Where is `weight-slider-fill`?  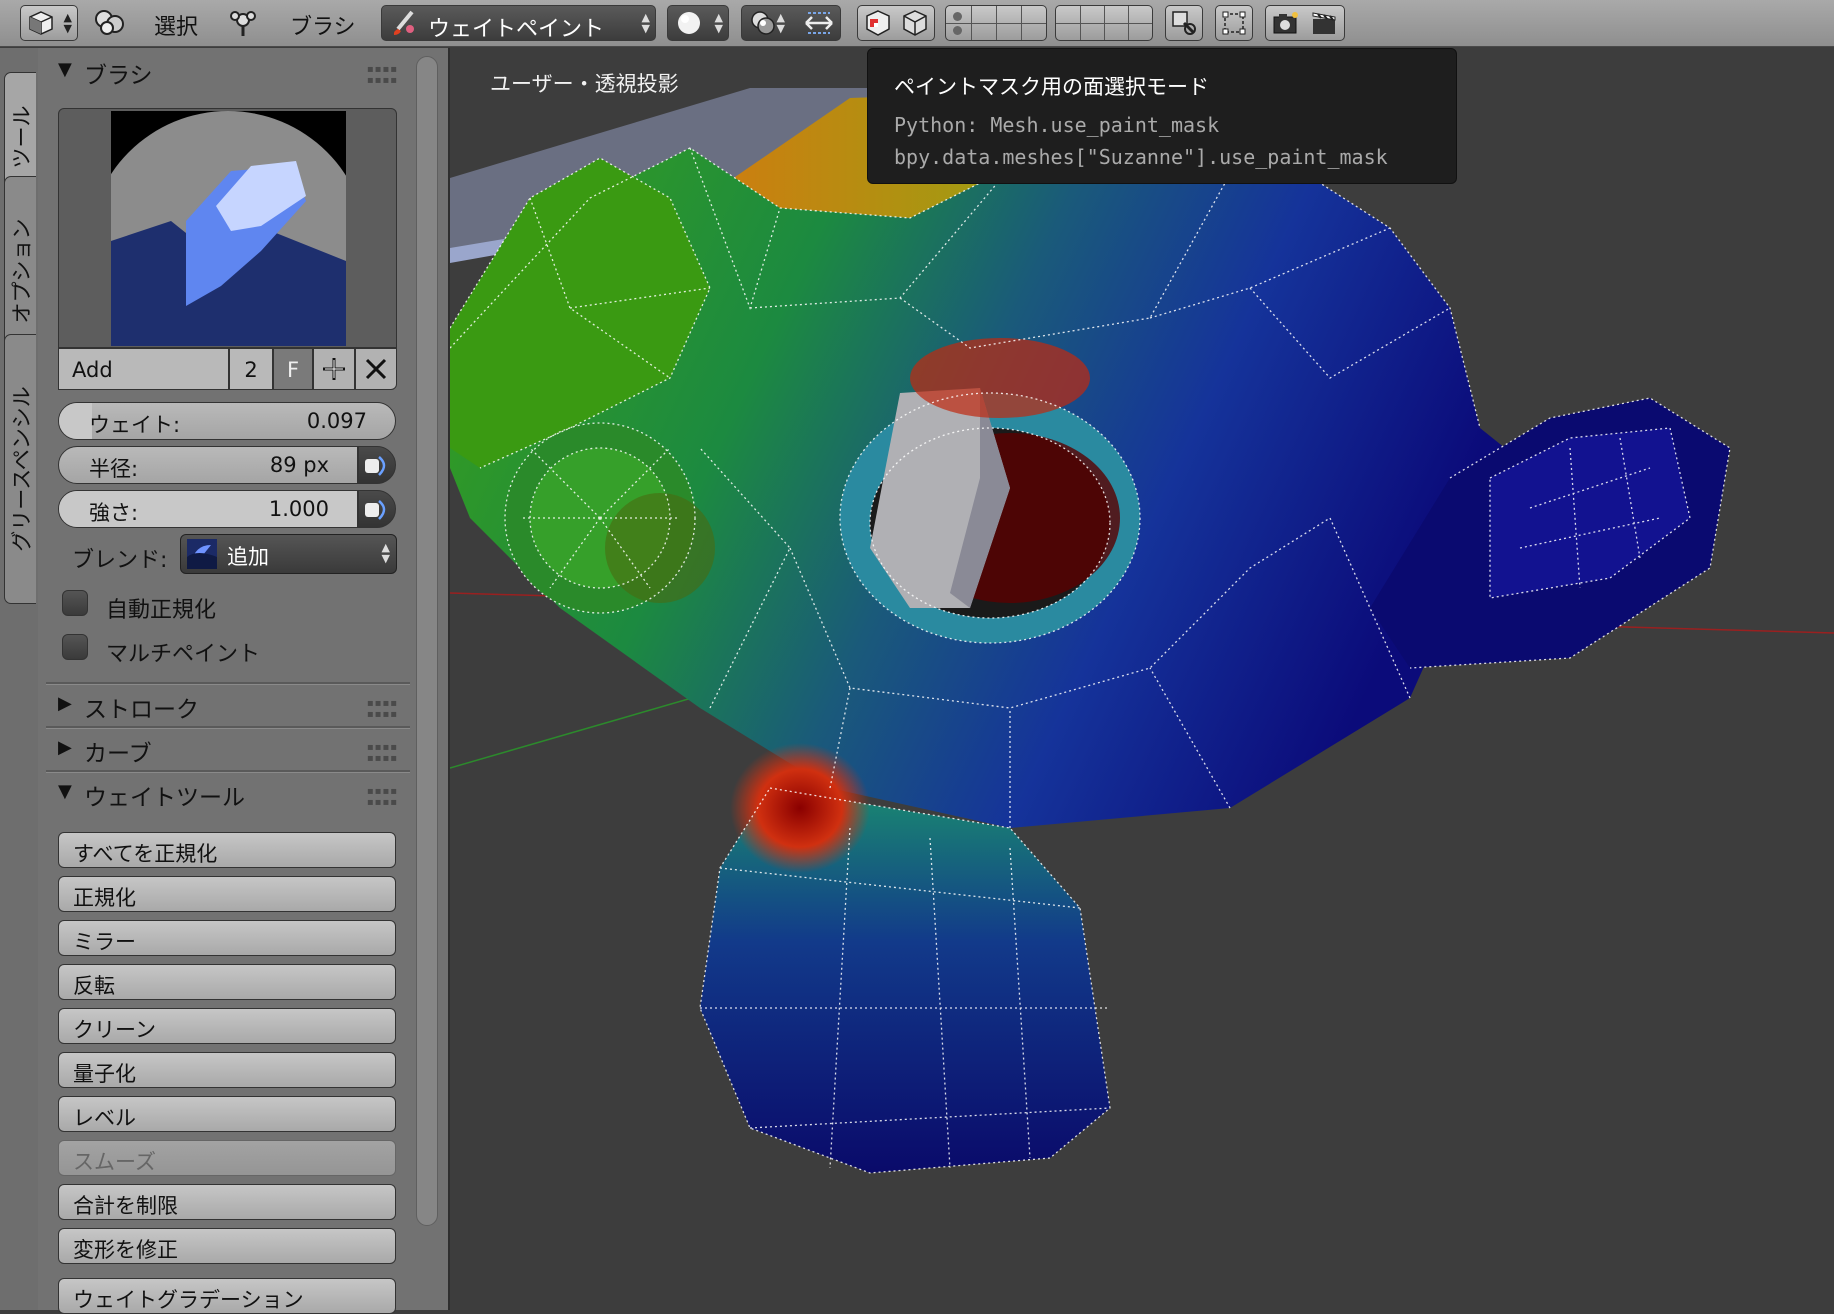
weight-slider-fill is located at coordinates (75, 421).